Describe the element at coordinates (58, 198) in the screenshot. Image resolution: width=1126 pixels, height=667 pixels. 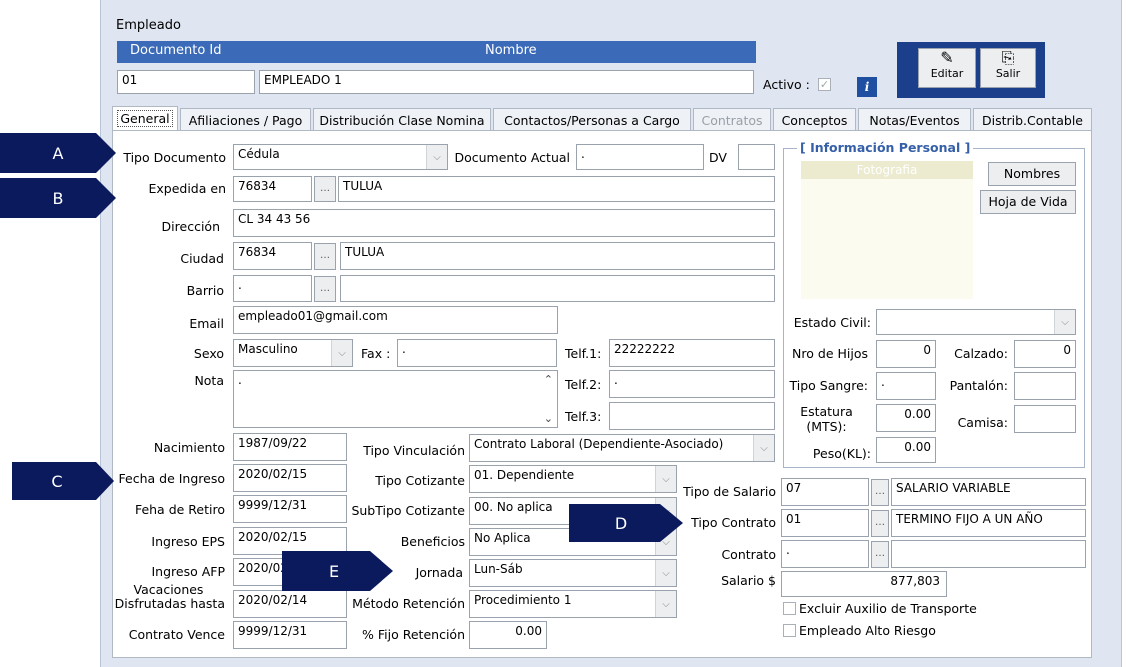
I see `callout-b: B` at that location.